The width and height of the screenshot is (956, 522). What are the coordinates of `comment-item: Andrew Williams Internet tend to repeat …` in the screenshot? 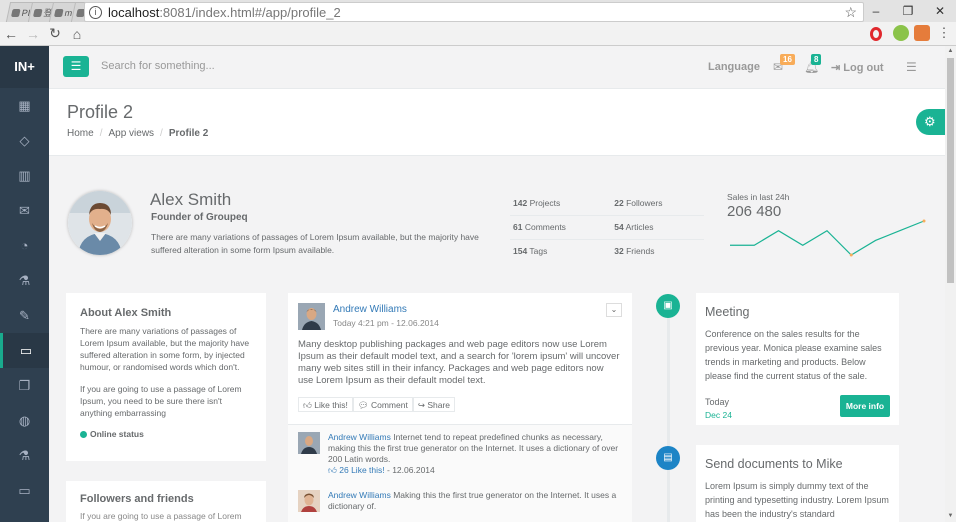 It's located at (460, 456).